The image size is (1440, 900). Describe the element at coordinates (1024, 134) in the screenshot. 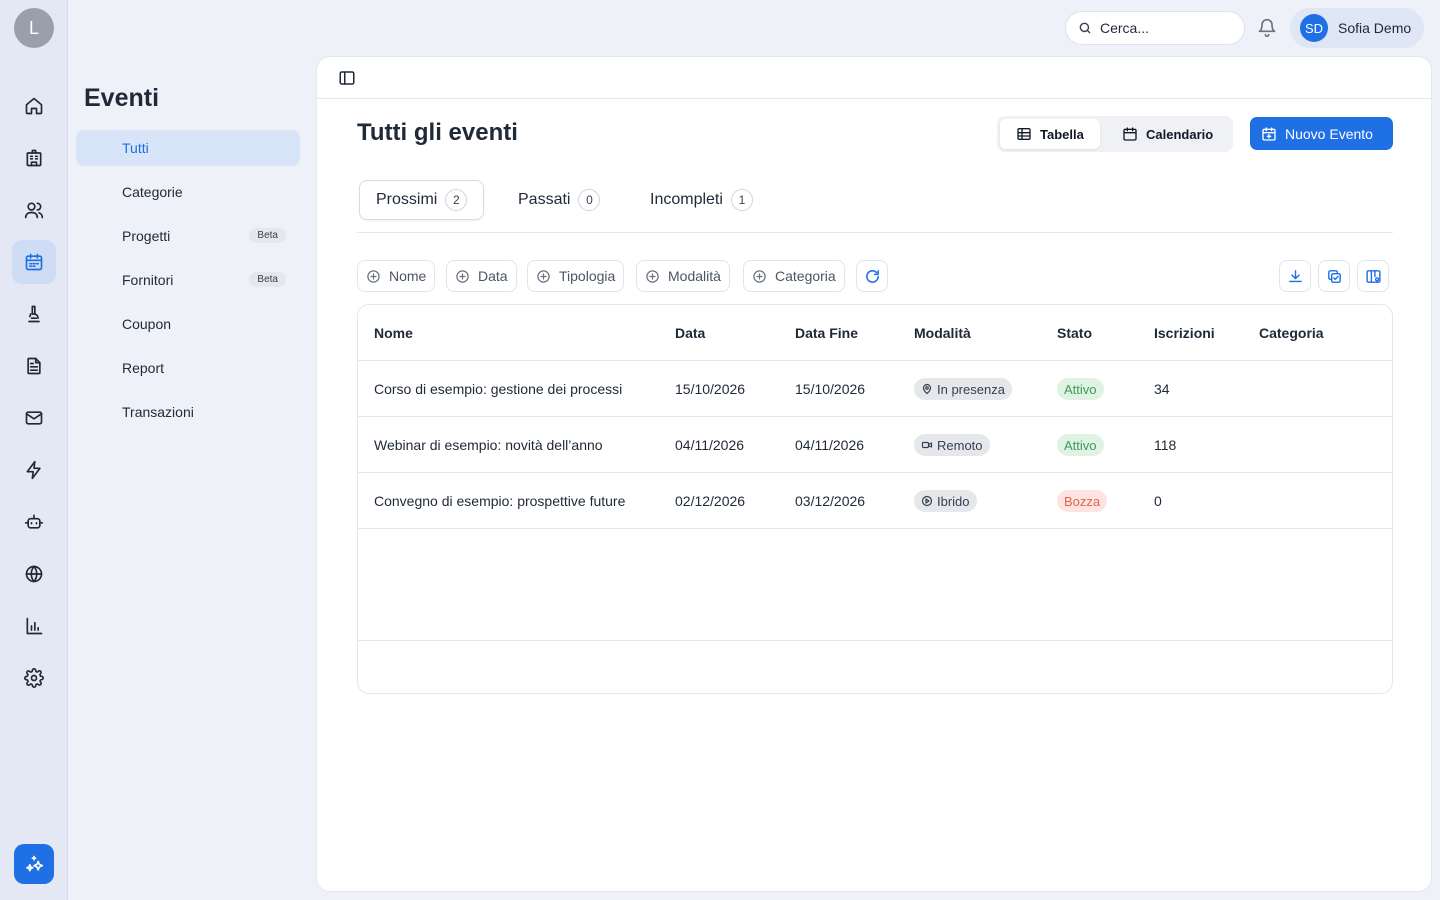

I see `table-icon` at that location.